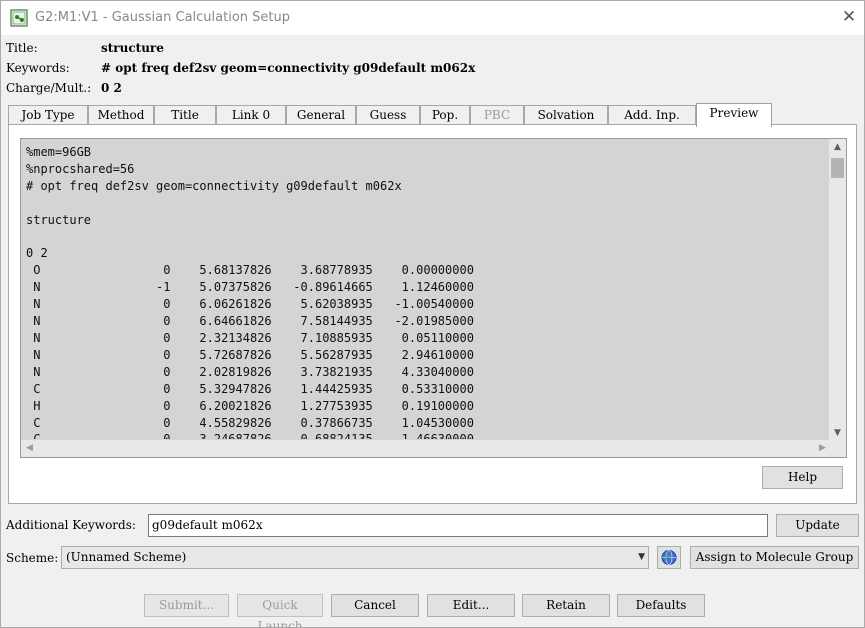 The height and width of the screenshot is (628, 865). What do you see at coordinates (566, 605) in the screenshot?
I see `retain-button: Retain` at bounding box center [566, 605].